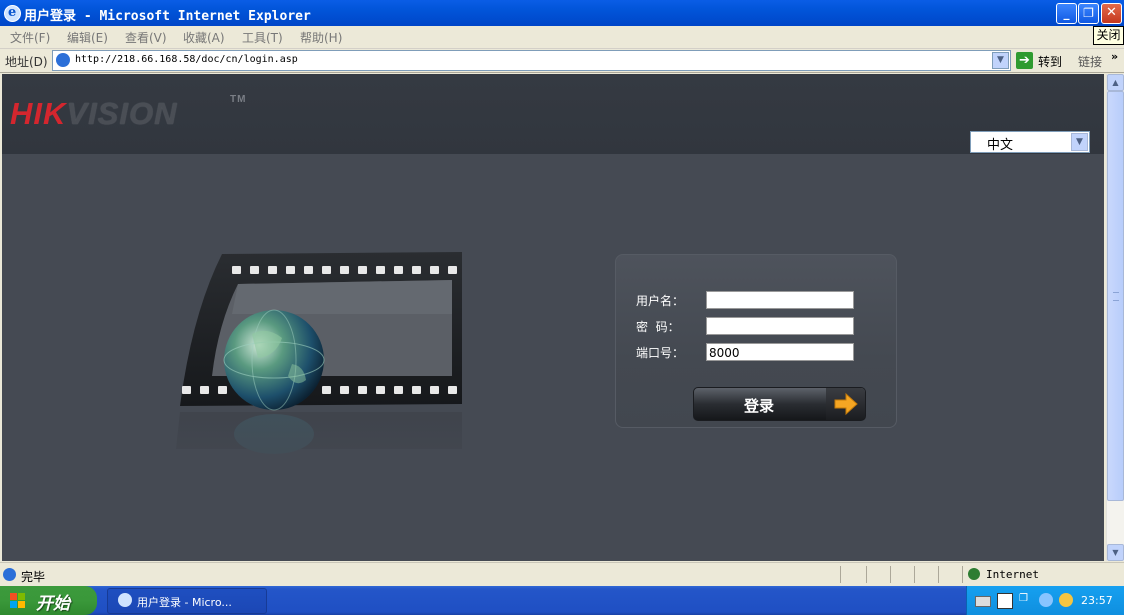 This screenshot has height=615, width=1124. Describe the element at coordinates (33, 577) in the screenshot. I see `status-text: 完毕` at that location.